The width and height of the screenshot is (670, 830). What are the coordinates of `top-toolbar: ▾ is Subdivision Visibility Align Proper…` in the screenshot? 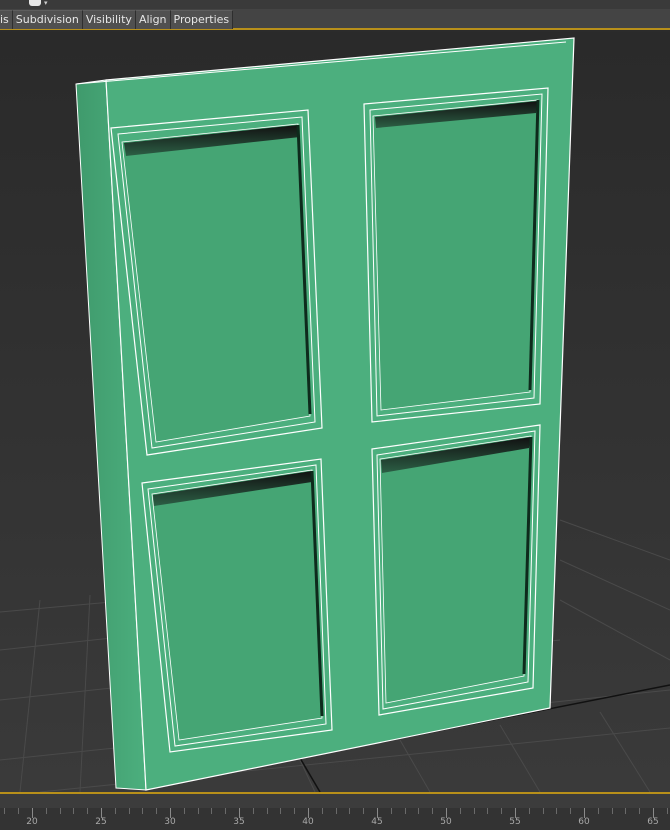 It's located at (335, 15).